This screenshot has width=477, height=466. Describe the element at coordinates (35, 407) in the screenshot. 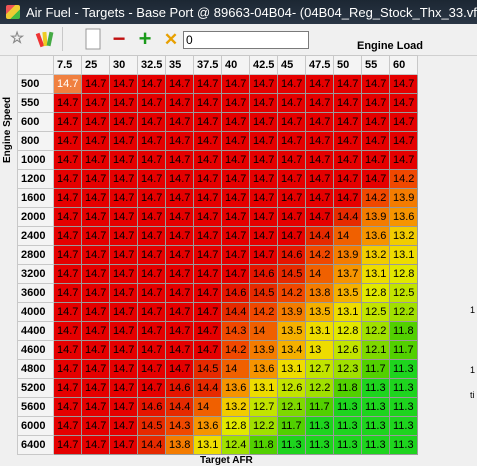

I see `row-header: 5600` at that location.